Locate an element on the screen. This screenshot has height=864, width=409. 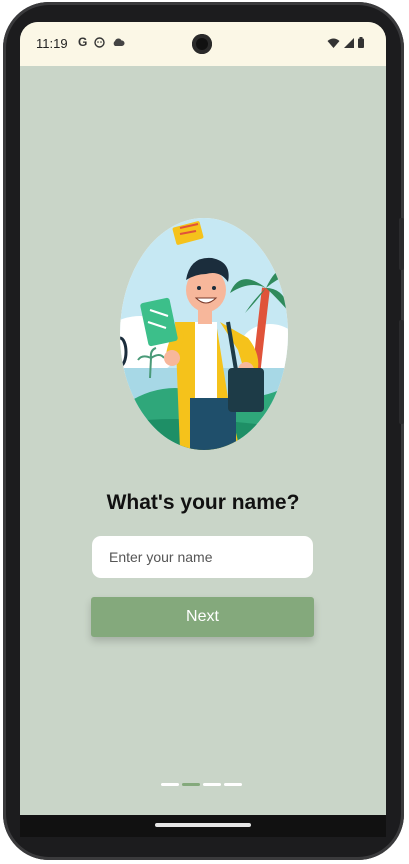
volume-button is located at coordinates (401, 244).